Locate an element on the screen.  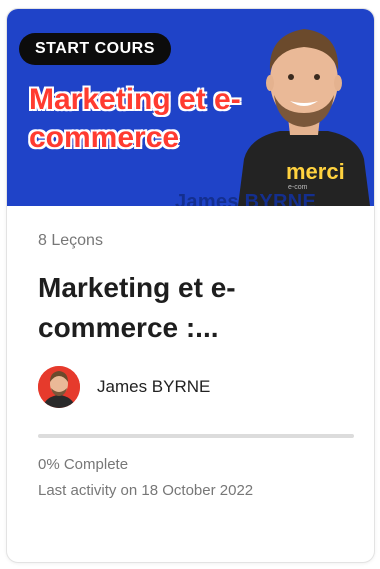
author-name: James BYRNE is located at coordinates (154, 386).